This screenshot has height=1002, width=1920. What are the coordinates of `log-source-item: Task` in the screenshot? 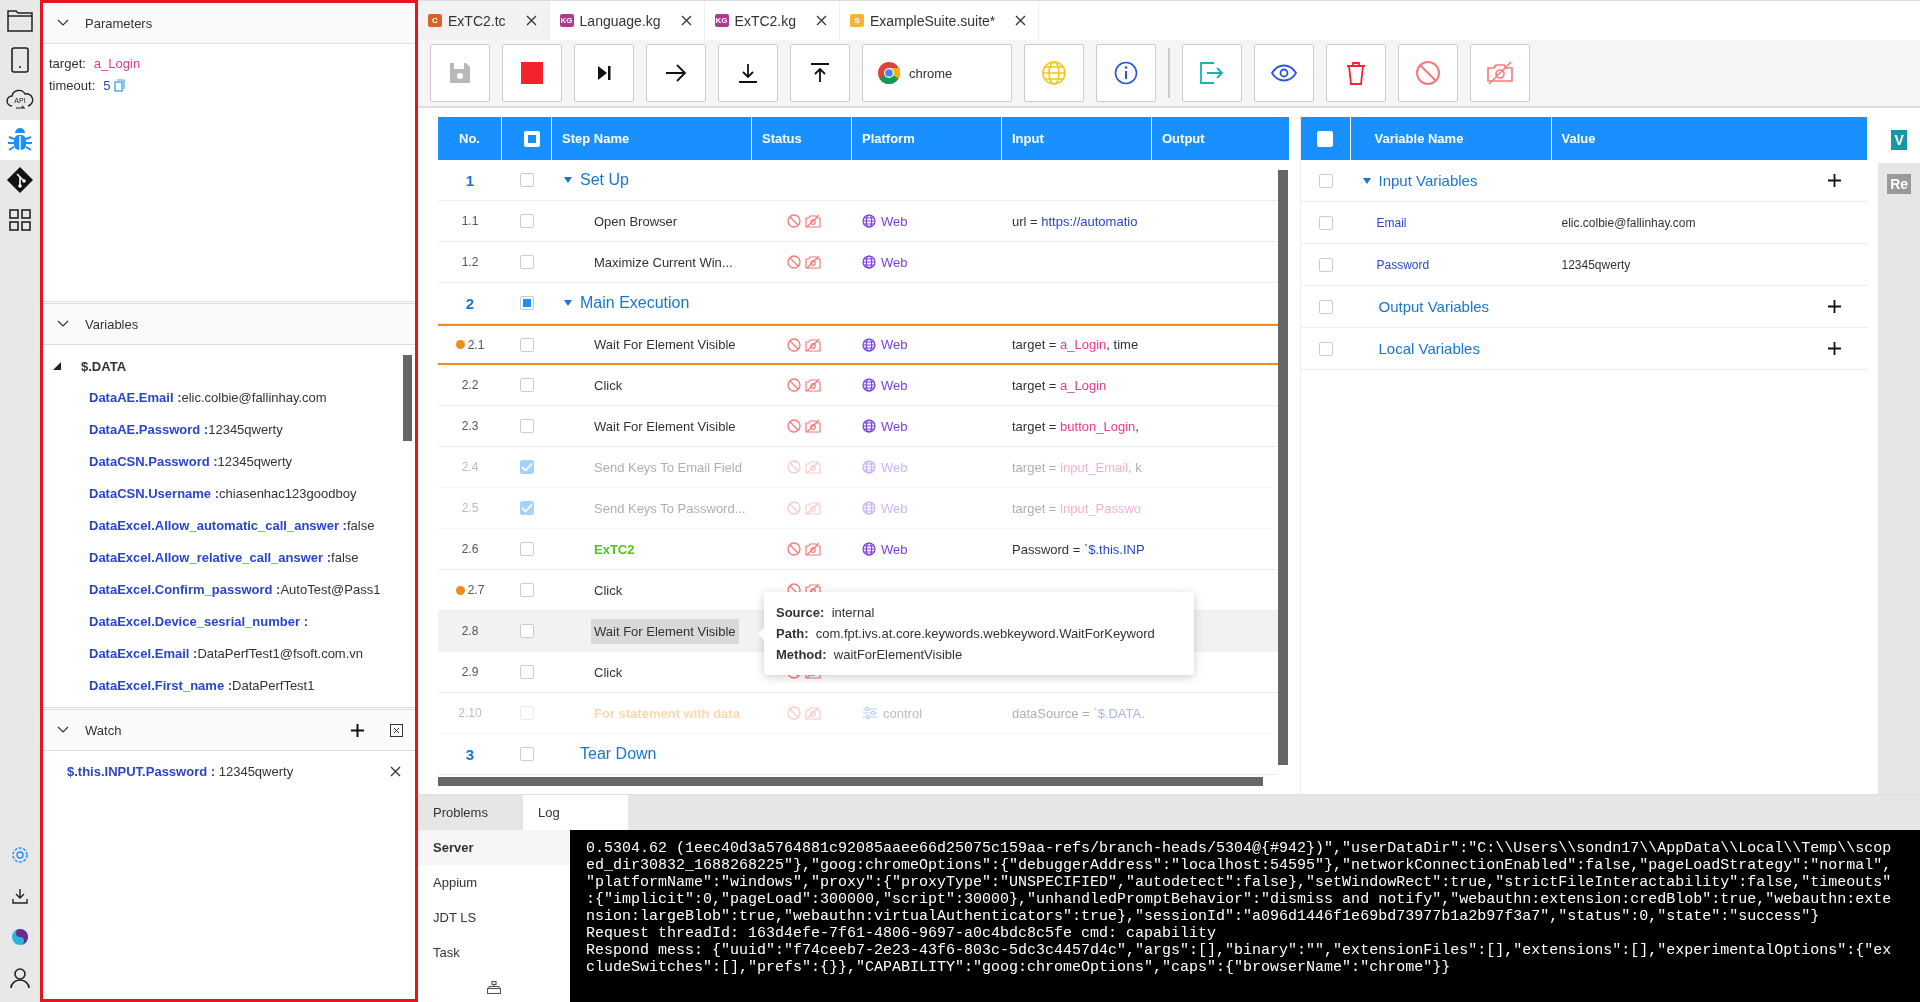 It's located at (494, 952).